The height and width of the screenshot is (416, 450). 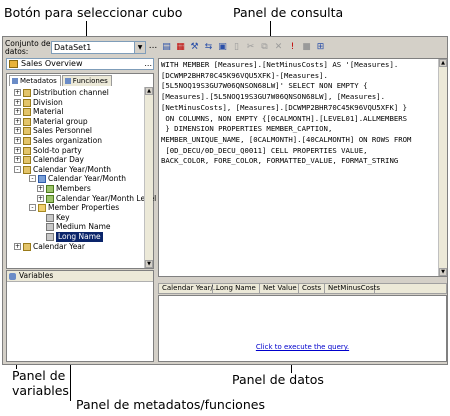 What do you see at coordinates (63, 217) in the screenshot?
I see `tree-node-label: Key` at bounding box center [63, 217].